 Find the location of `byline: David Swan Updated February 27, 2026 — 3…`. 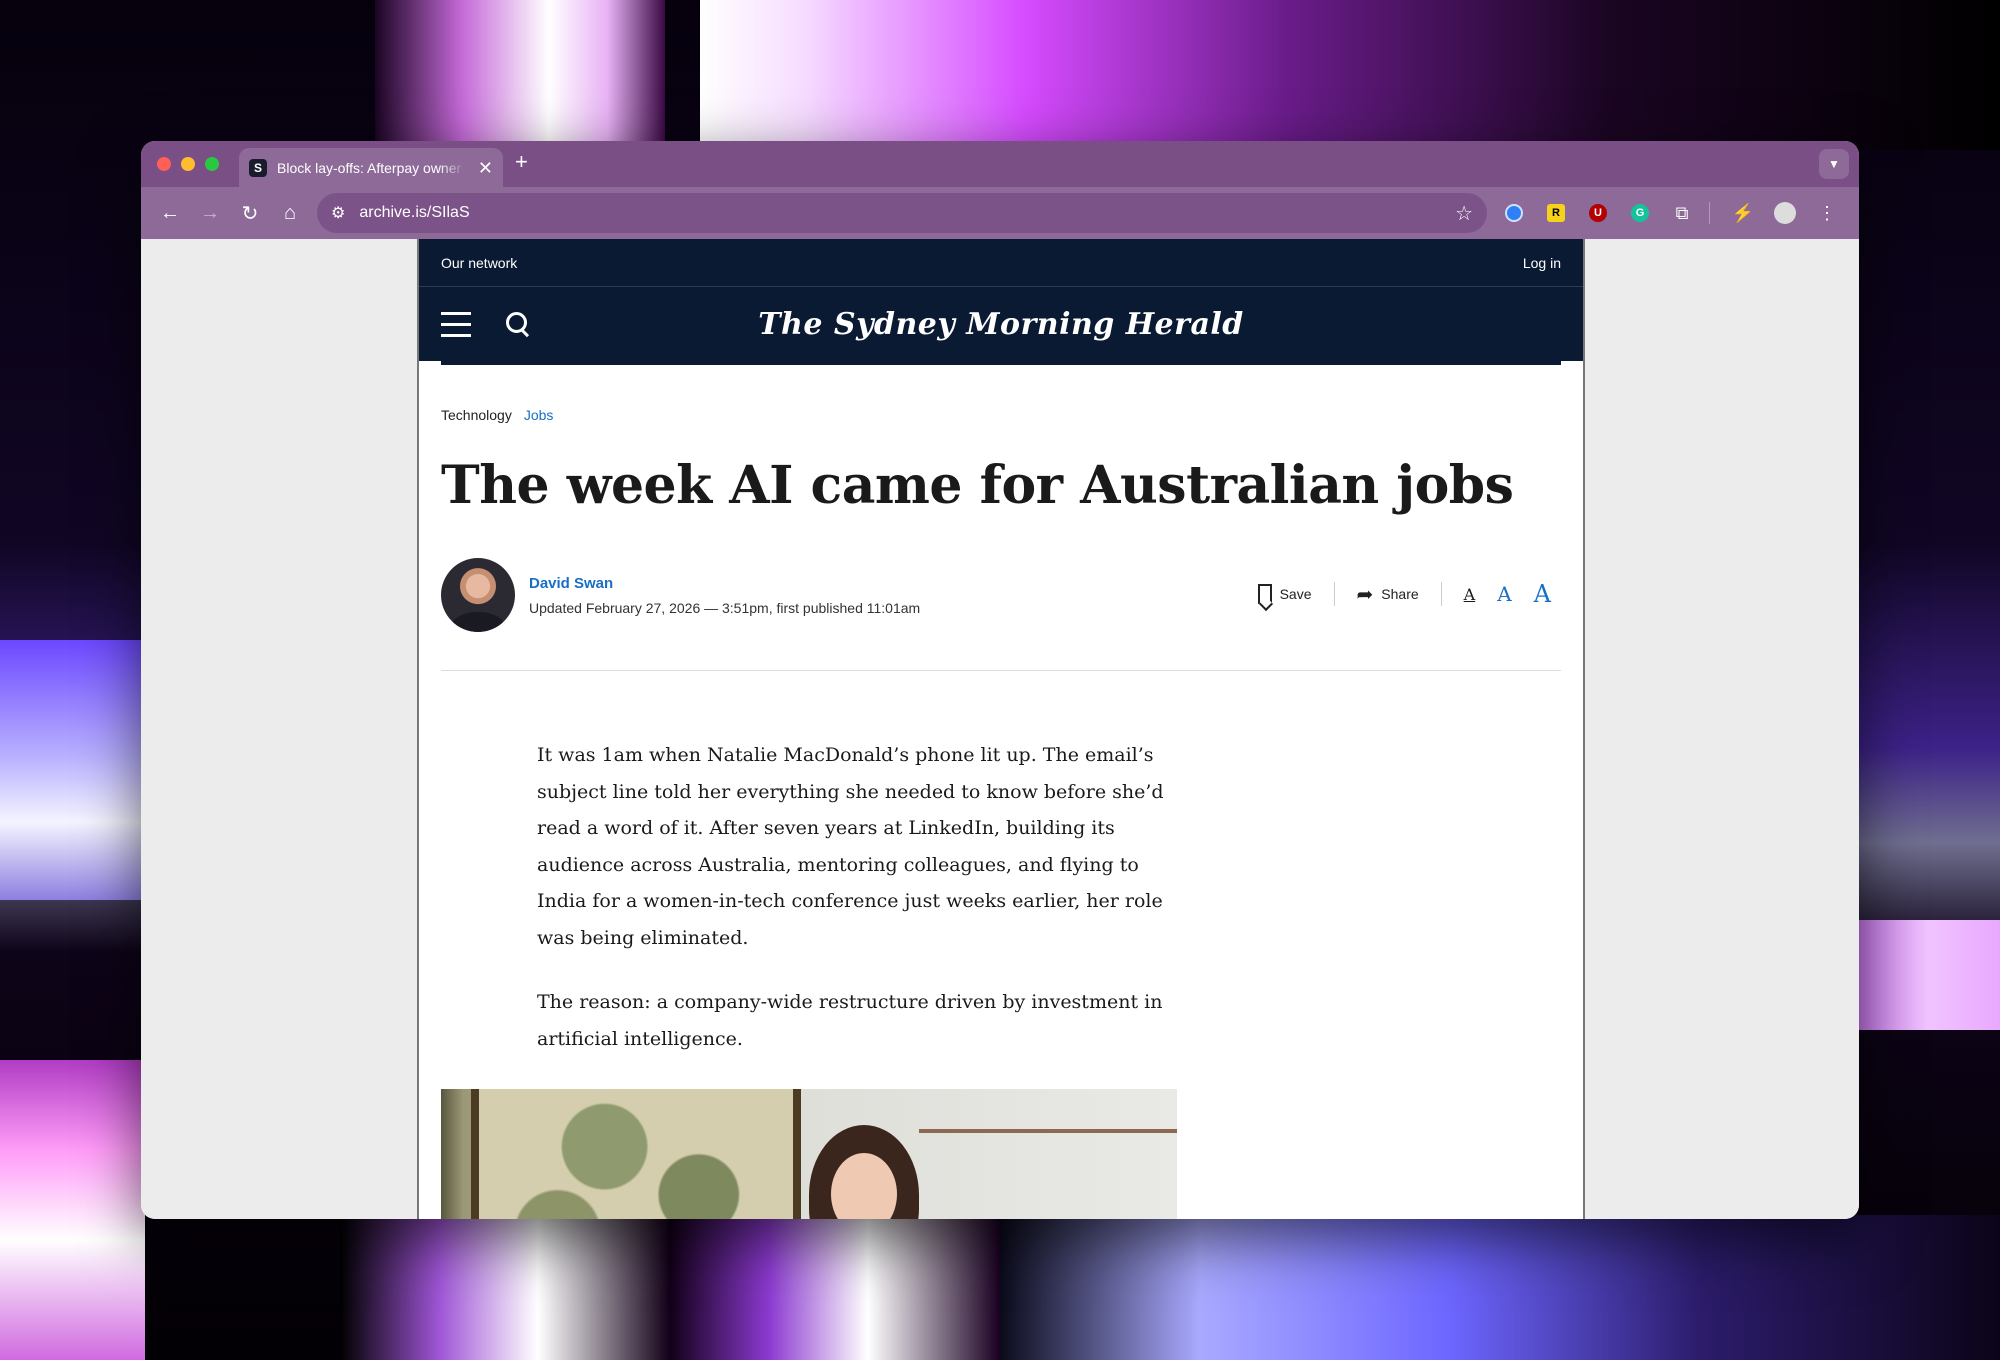

byline: David Swan Updated February 27, 2026 — 3… is located at coordinates (1001, 595).